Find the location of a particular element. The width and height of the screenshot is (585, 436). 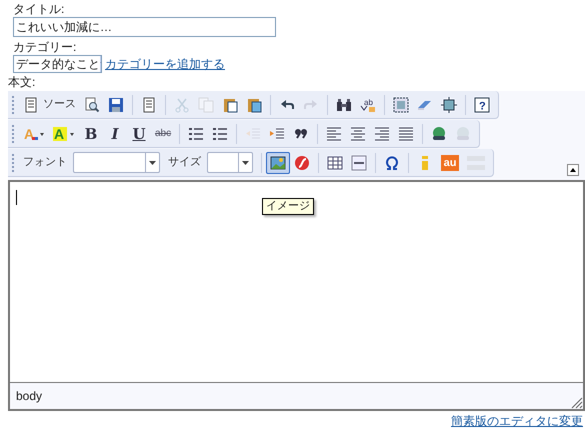

resize-grip-icon is located at coordinates (577, 403).